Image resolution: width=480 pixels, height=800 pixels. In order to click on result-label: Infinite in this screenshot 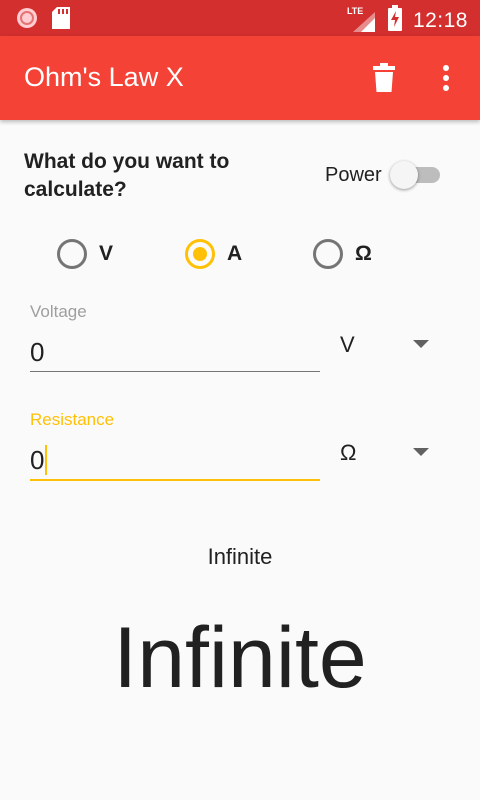, I will do `click(240, 556)`.